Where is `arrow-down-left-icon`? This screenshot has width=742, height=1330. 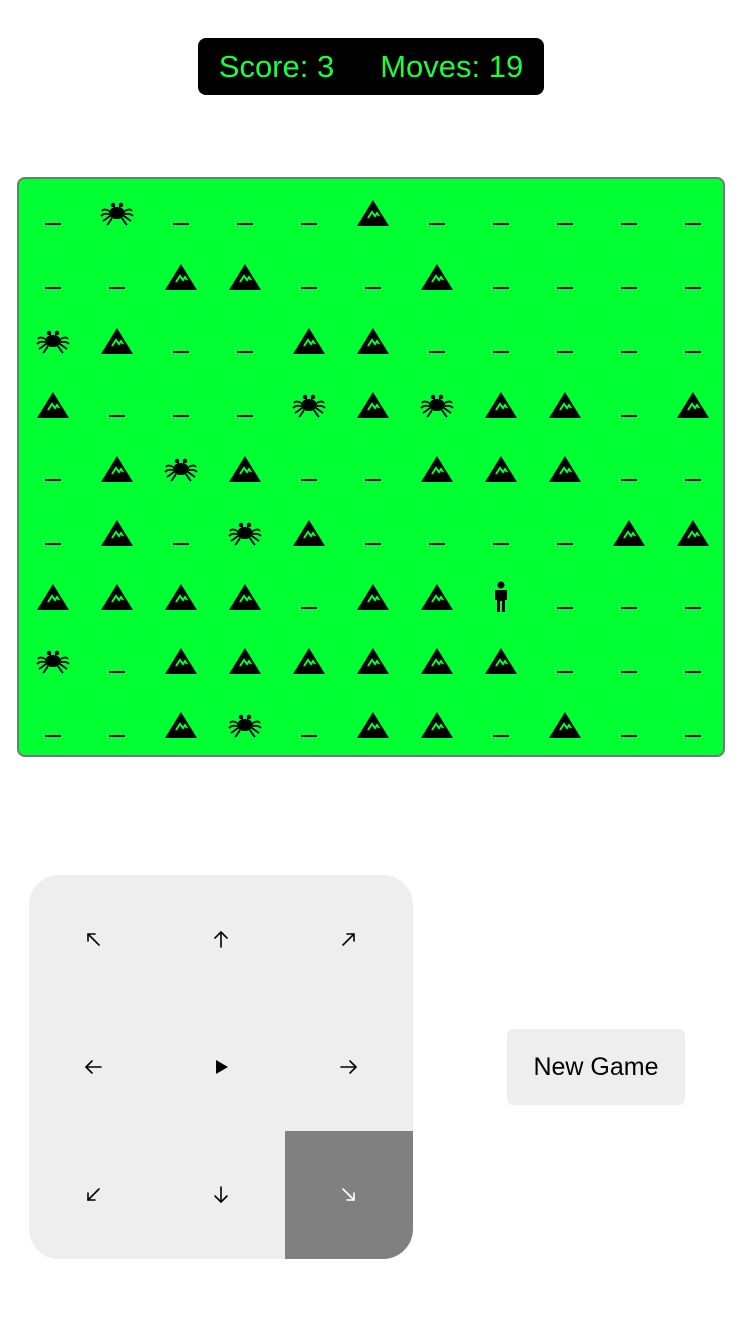
arrow-down-left-icon is located at coordinates (93, 1195).